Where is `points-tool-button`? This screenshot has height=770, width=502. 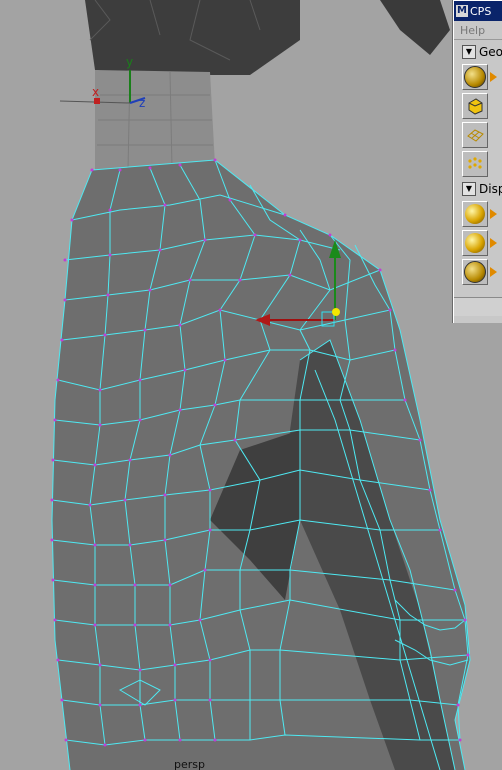 points-tool-button is located at coordinates (475, 164).